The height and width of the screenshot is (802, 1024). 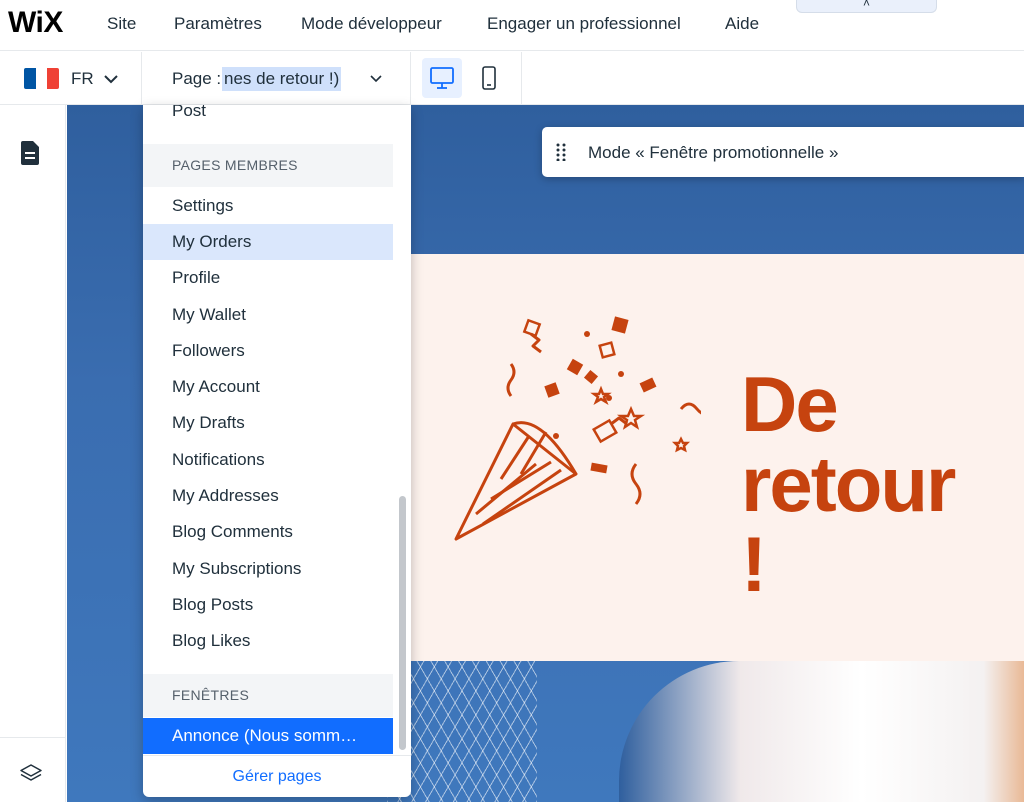 I want to click on mobile-icon, so click(x=489, y=78).